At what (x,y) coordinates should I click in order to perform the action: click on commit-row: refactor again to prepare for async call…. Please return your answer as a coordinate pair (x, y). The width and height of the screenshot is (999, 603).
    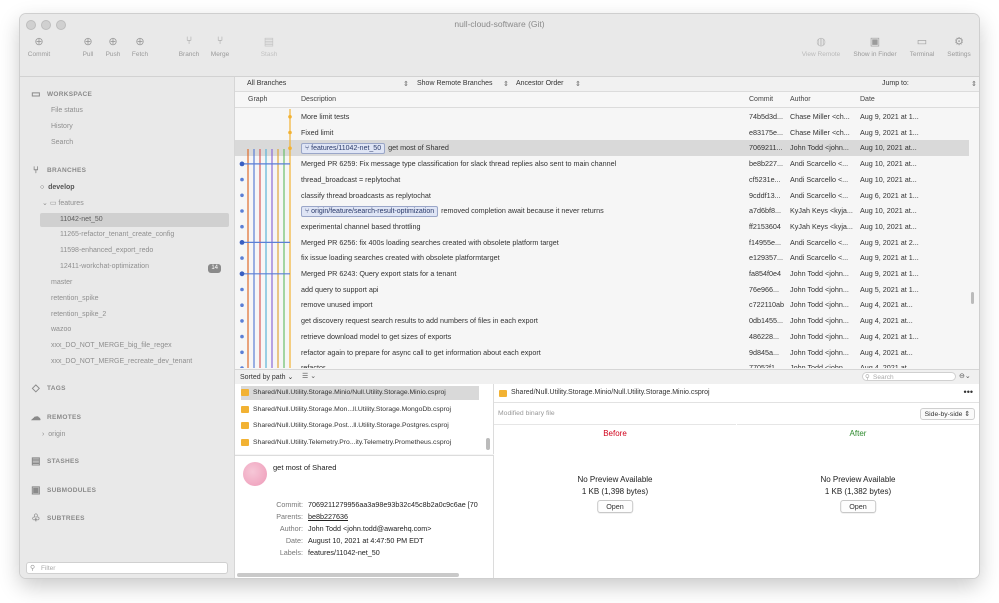
    Looking at the image, I should click on (602, 353).